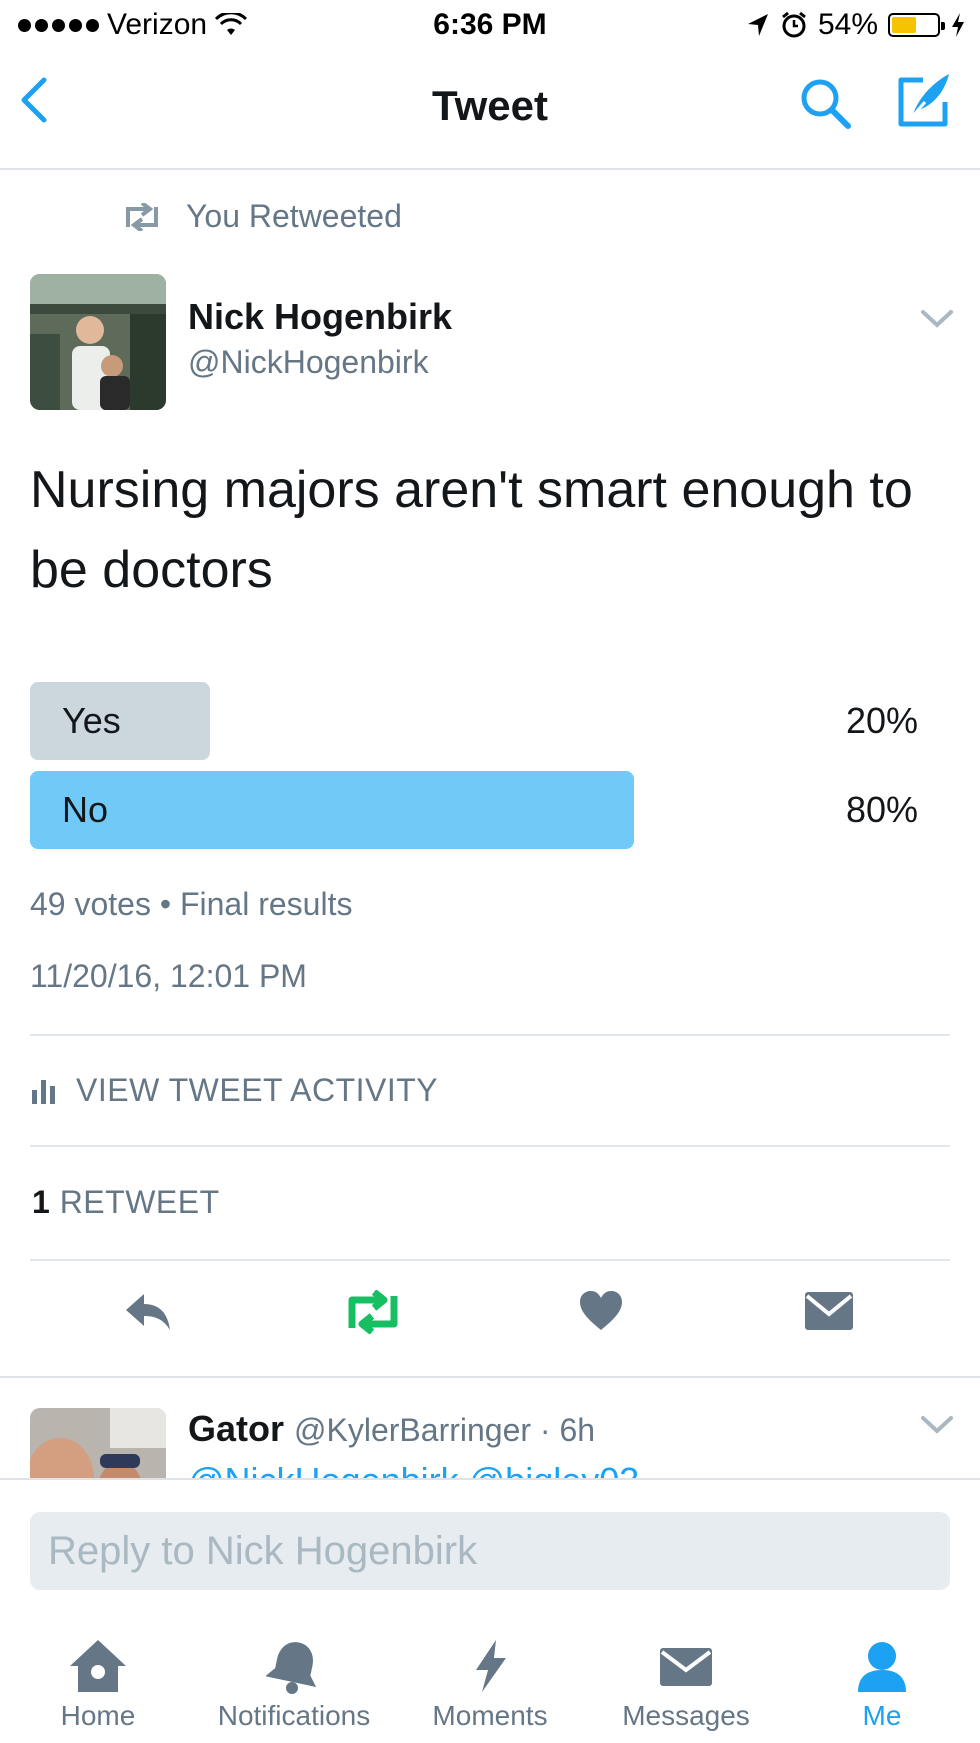  Describe the element at coordinates (320, 317) in the screenshot. I see `author-name: Nick Hogenbirk` at that location.